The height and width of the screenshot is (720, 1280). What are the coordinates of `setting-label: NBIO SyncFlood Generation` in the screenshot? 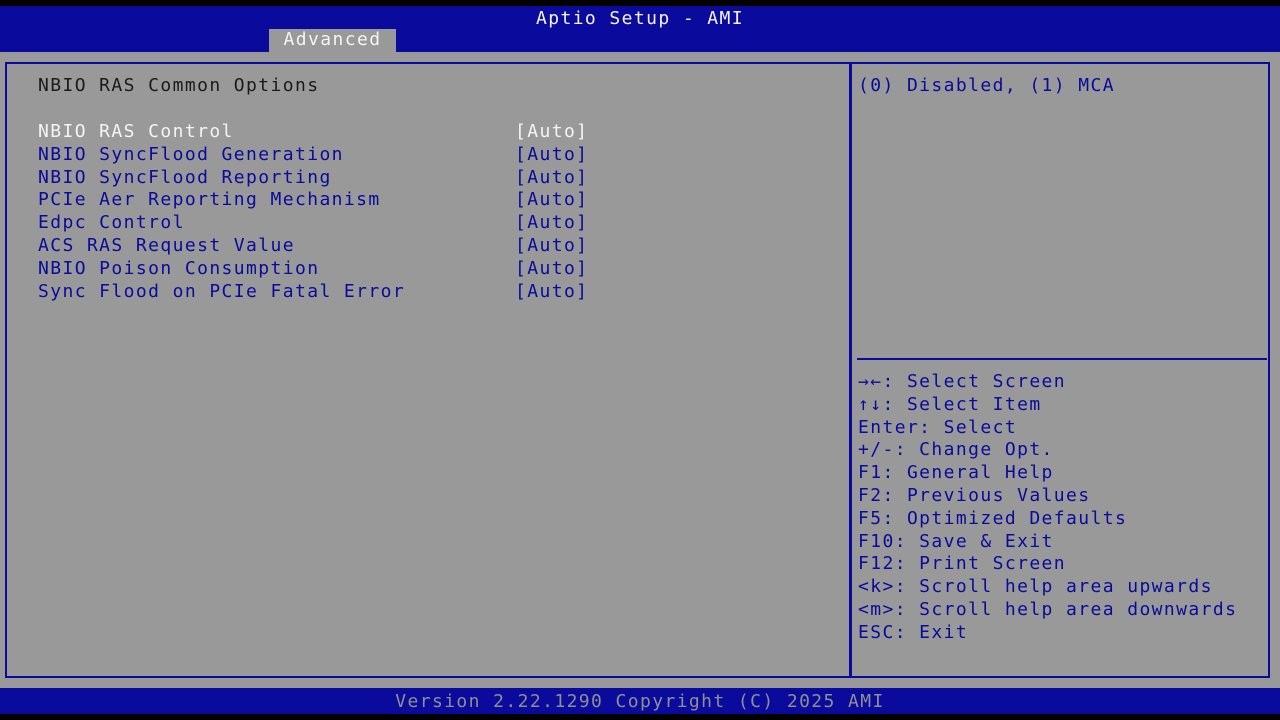 It's located at (191, 154).